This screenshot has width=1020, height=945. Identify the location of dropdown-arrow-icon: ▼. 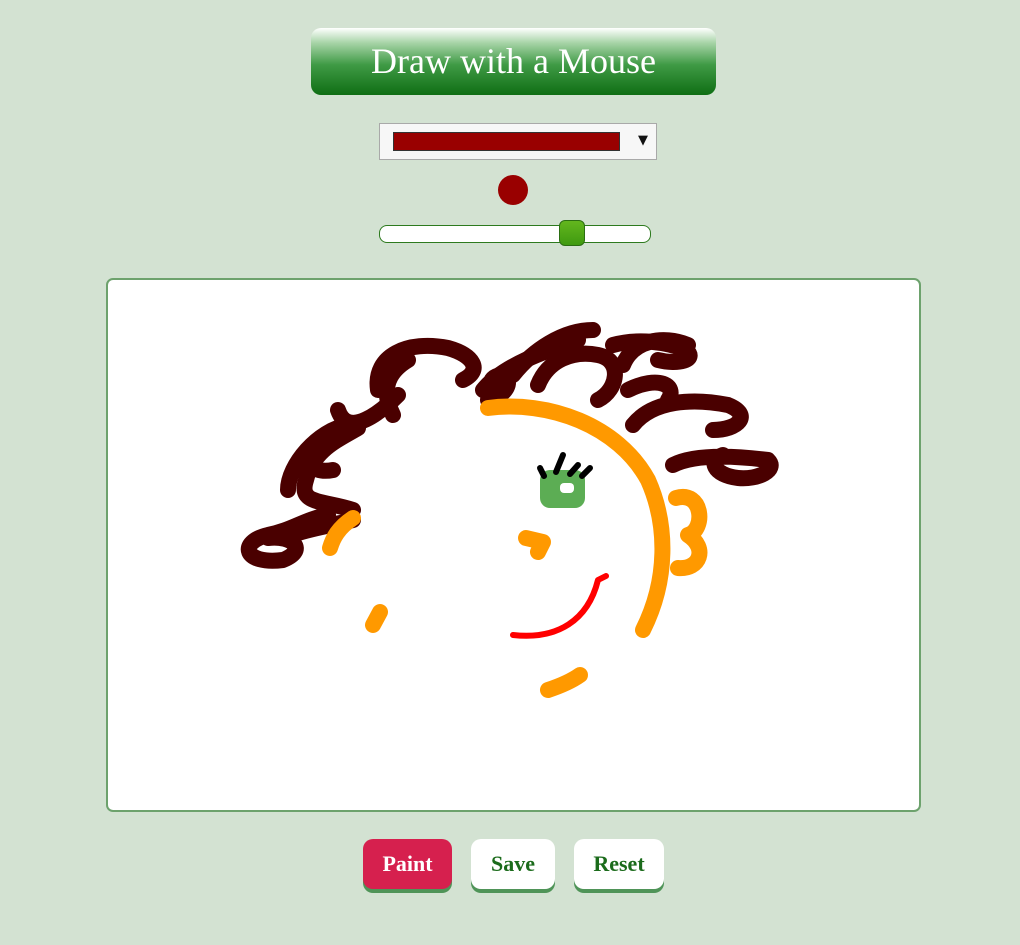
(643, 140).